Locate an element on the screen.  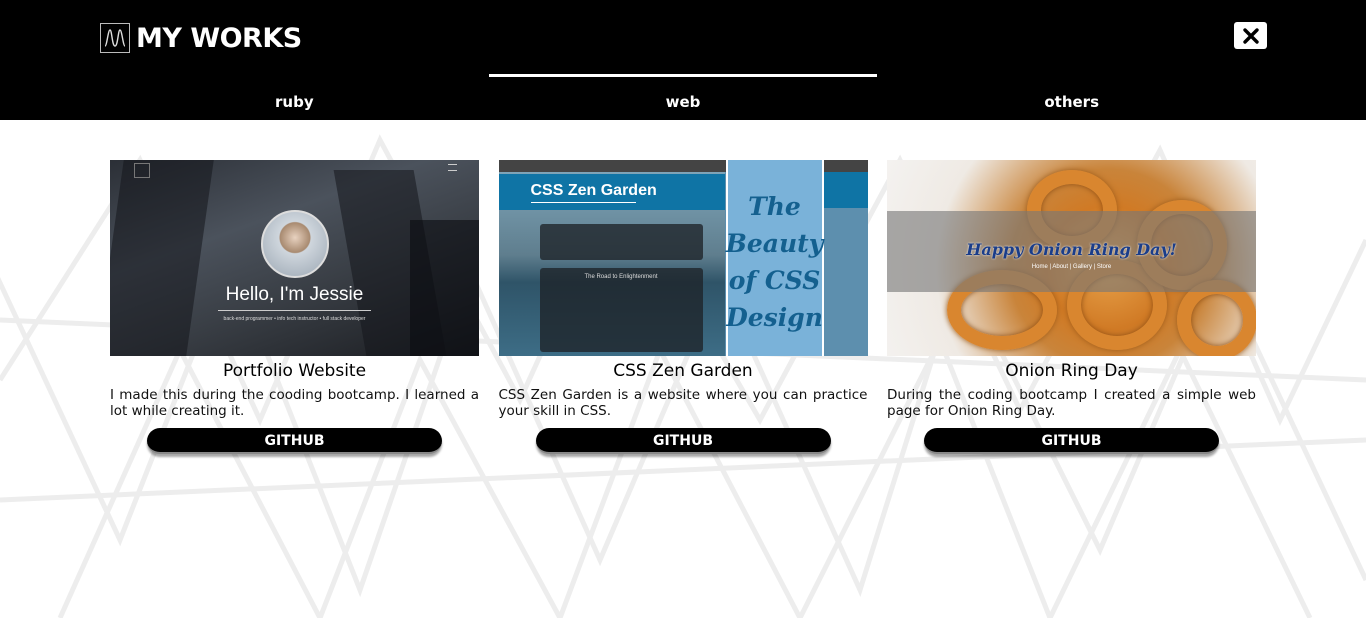
tab-others: others is located at coordinates (1071, 97).